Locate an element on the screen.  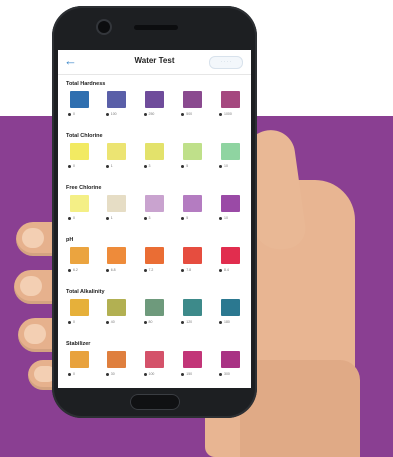
swatch-value-label: 300 is located at coordinates (227, 374).